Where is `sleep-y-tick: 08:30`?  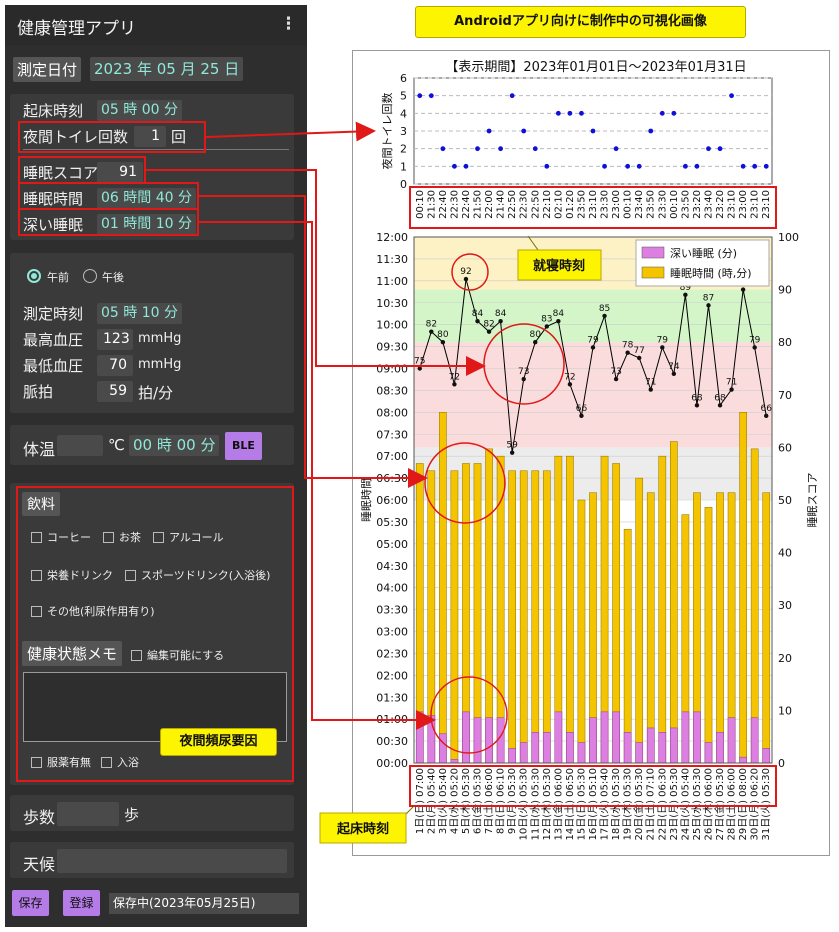
sleep-y-tick: 08:30 is located at coordinates (392, 390).